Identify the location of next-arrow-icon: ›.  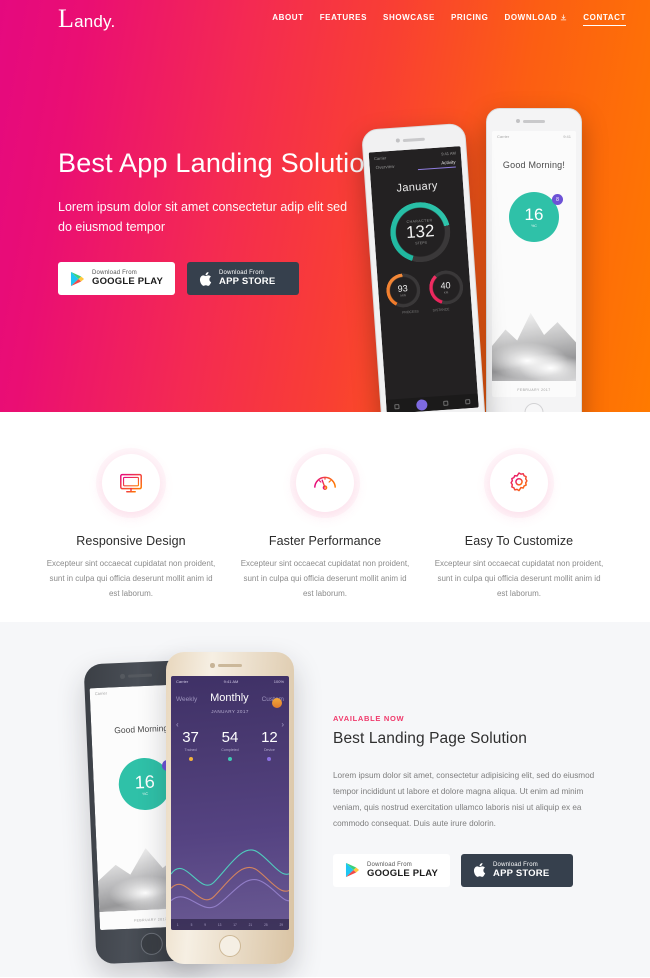
(282, 724).